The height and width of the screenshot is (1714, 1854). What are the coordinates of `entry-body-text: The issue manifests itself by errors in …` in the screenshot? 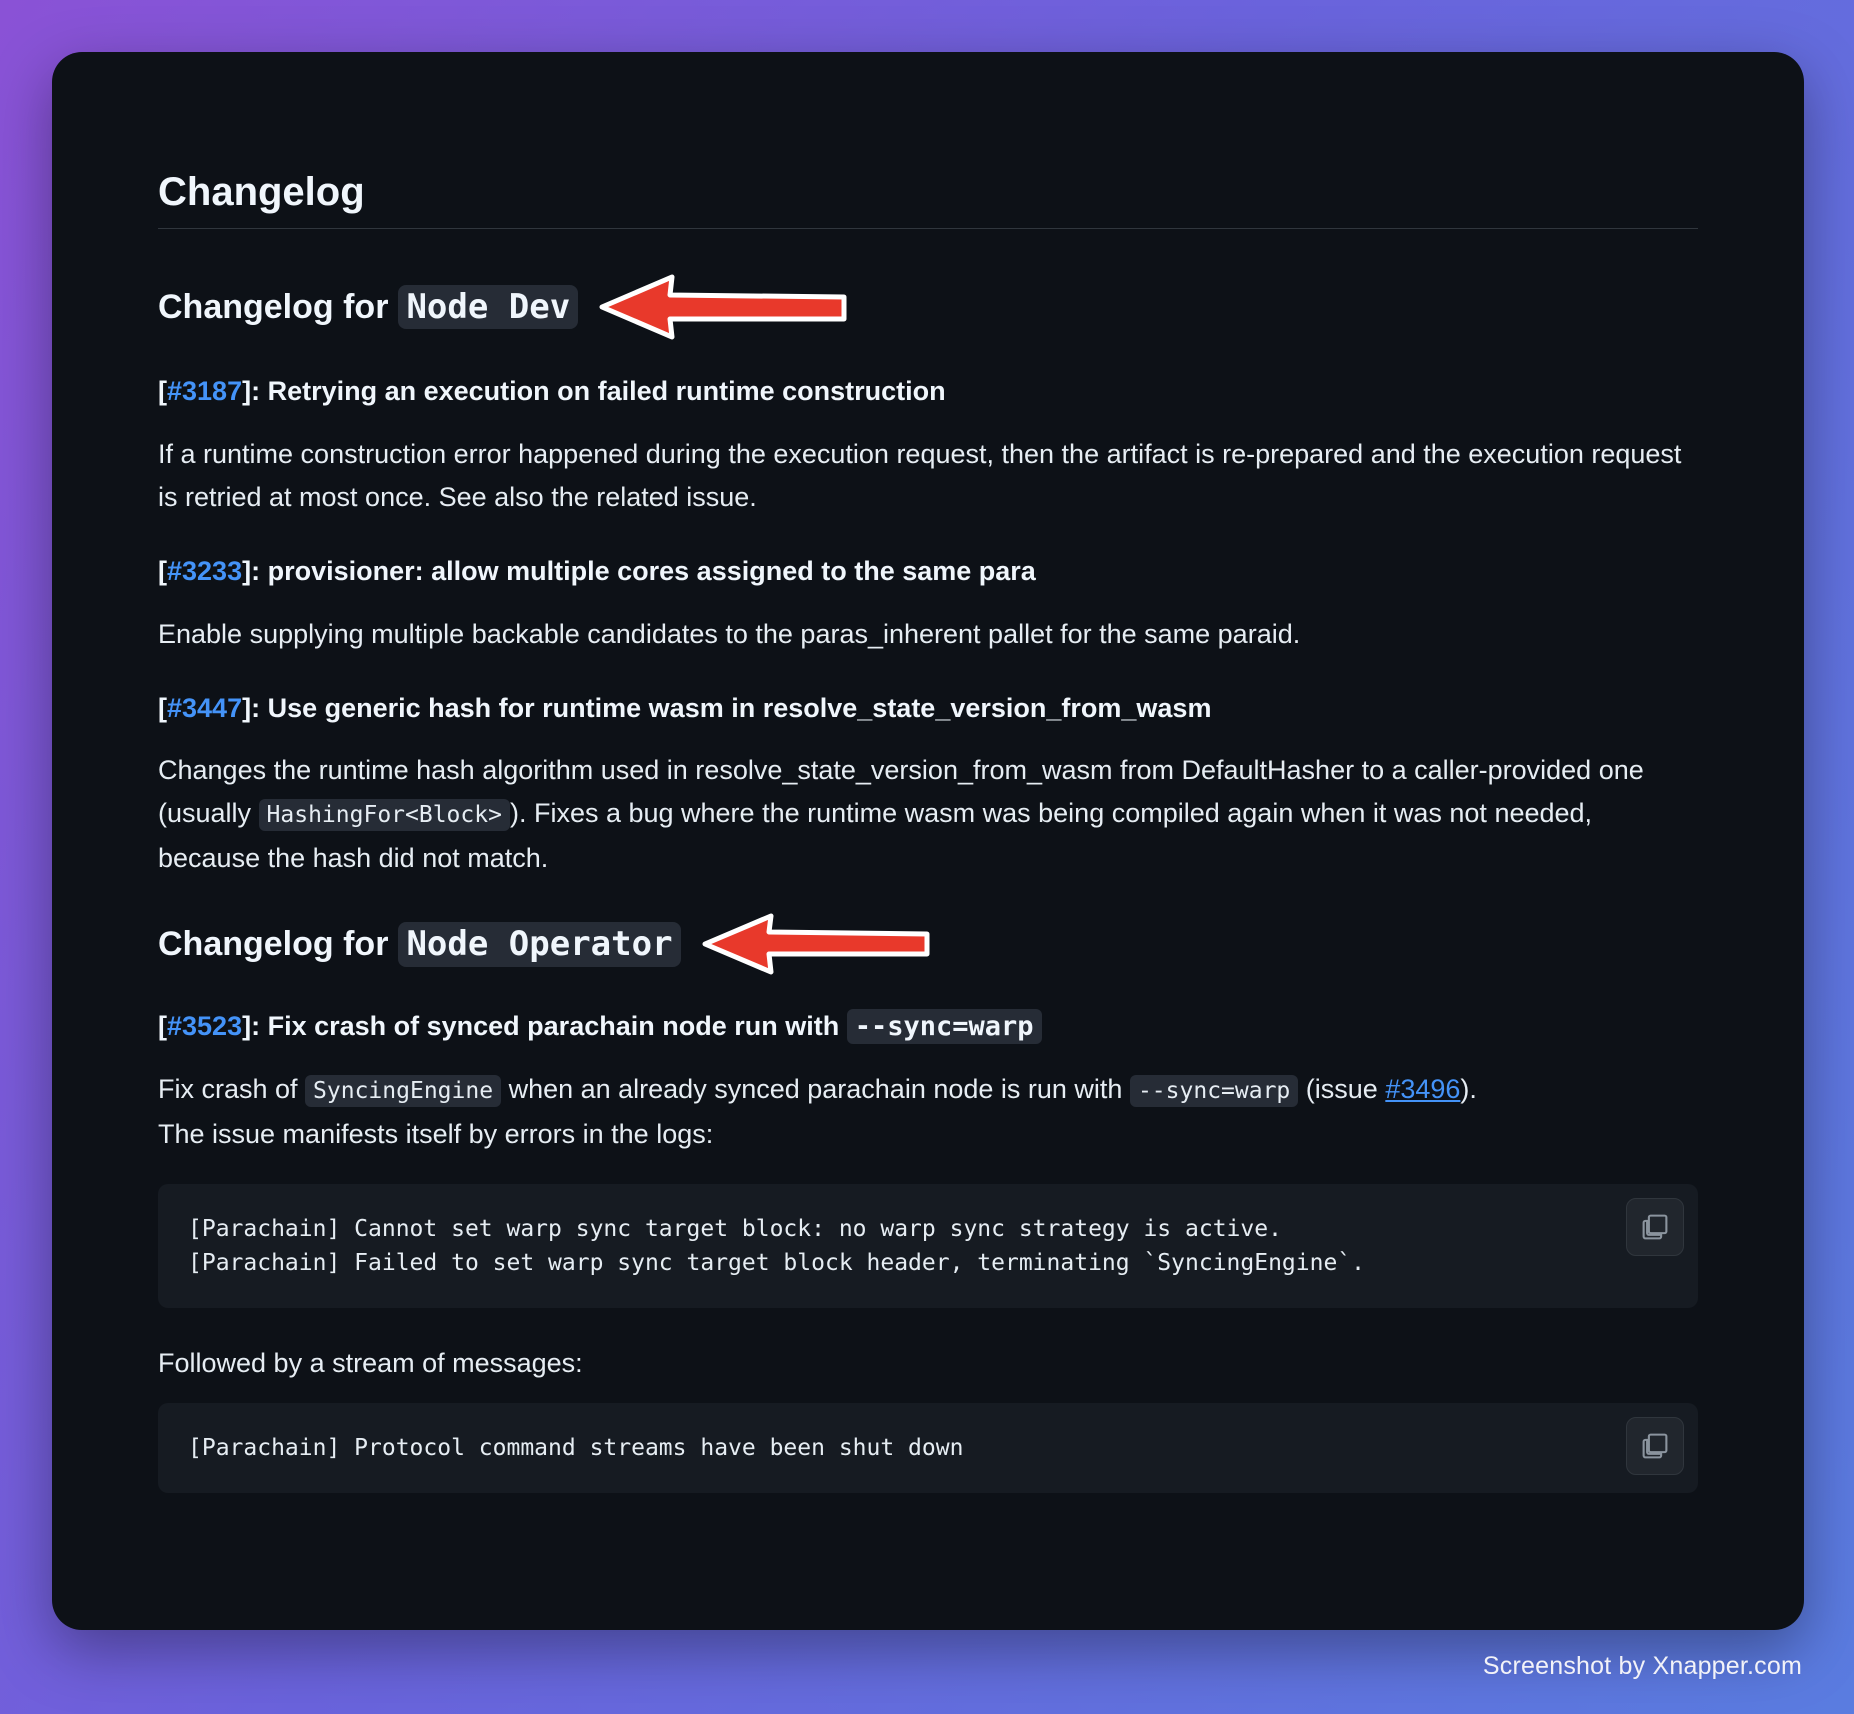 It's located at (436, 1134).